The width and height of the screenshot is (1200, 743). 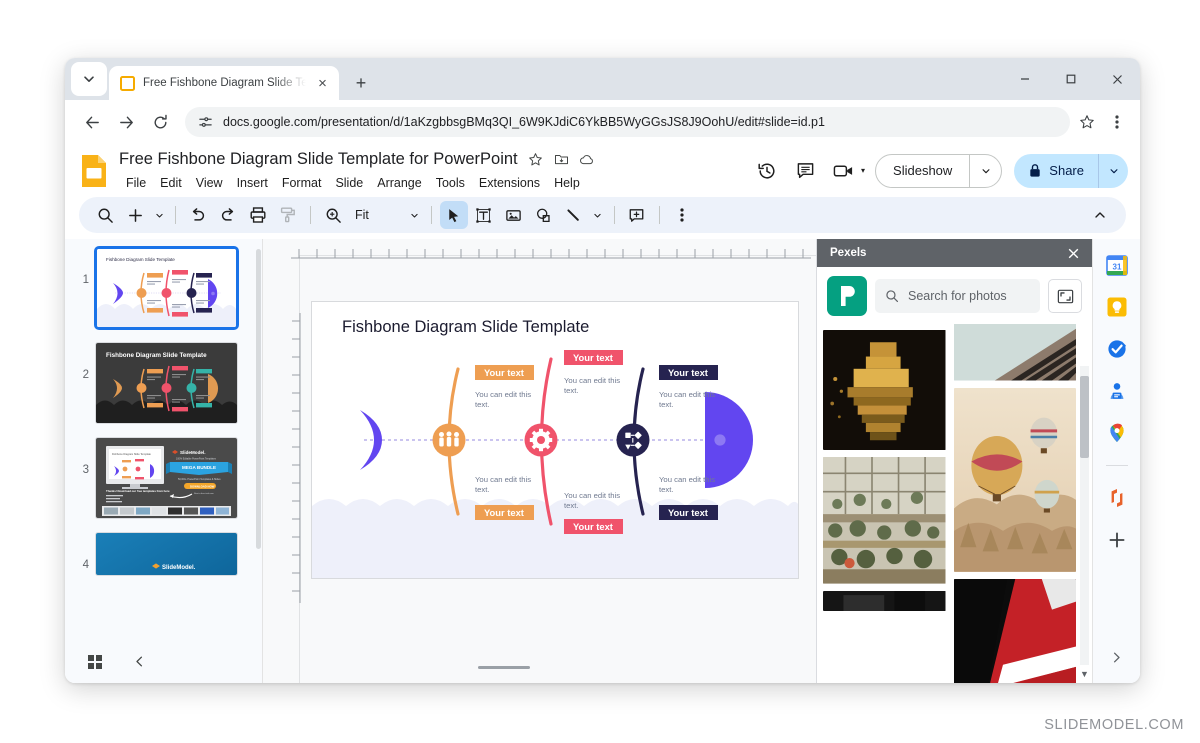 What do you see at coordinates (561, 159) in the screenshot?
I see `move-to-folder-icon` at bounding box center [561, 159].